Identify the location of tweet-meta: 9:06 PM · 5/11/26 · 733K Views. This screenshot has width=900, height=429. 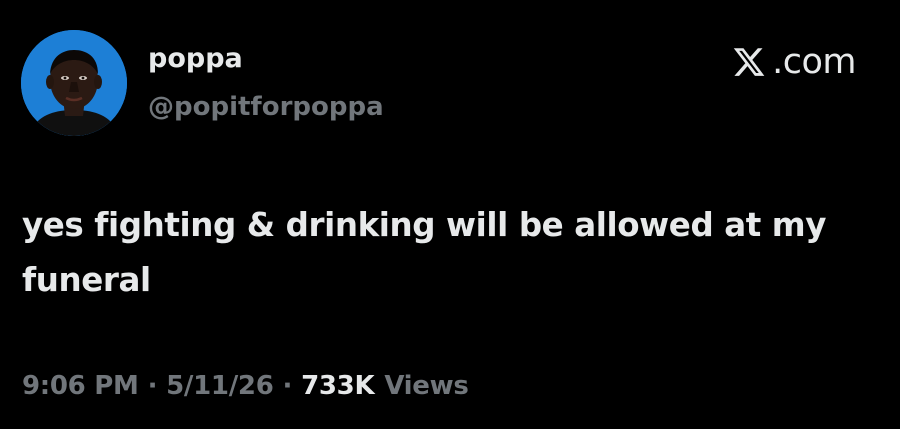
(245, 386).